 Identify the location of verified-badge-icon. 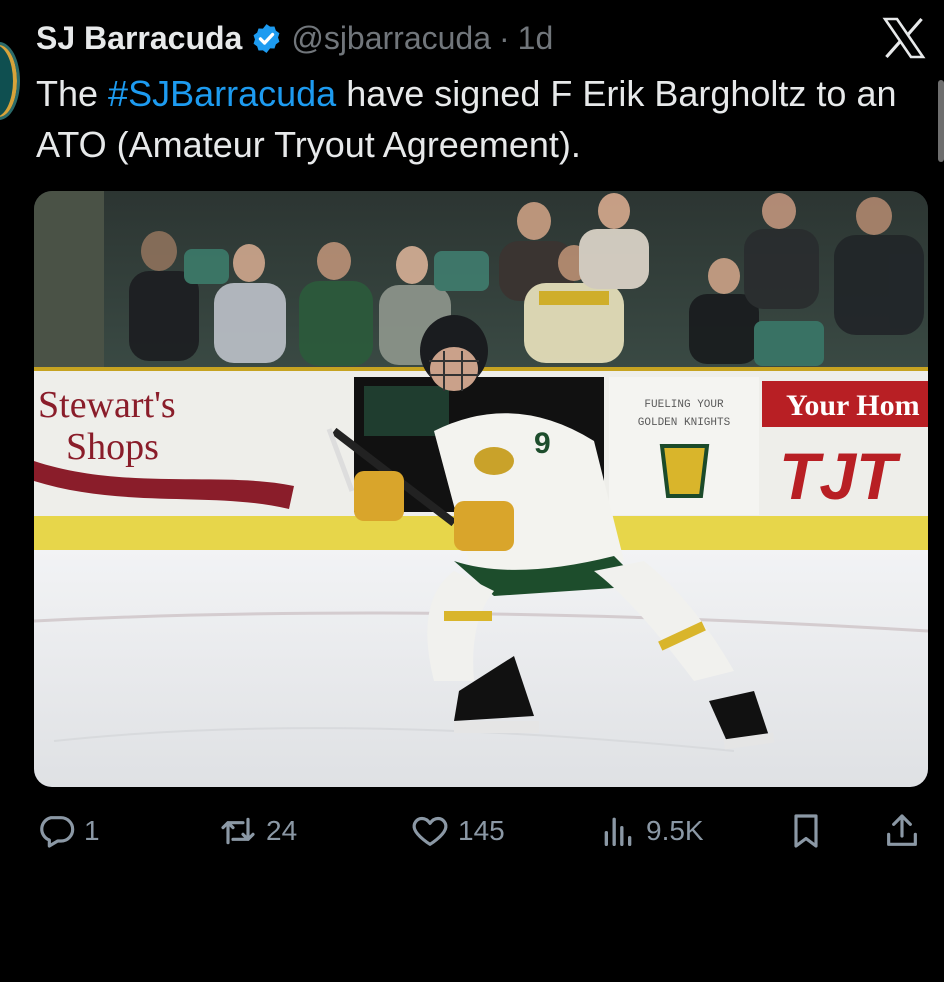
(266, 38).